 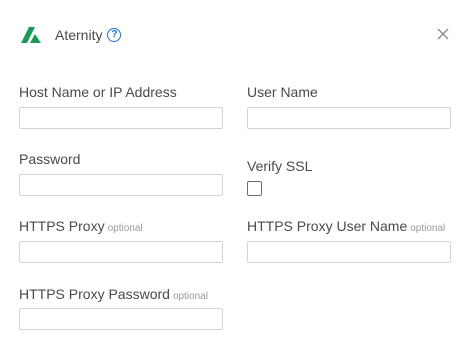 I want to click on https-proxy-password-field: HTTPS Proxy Password optional, so click(x=121, y=307).